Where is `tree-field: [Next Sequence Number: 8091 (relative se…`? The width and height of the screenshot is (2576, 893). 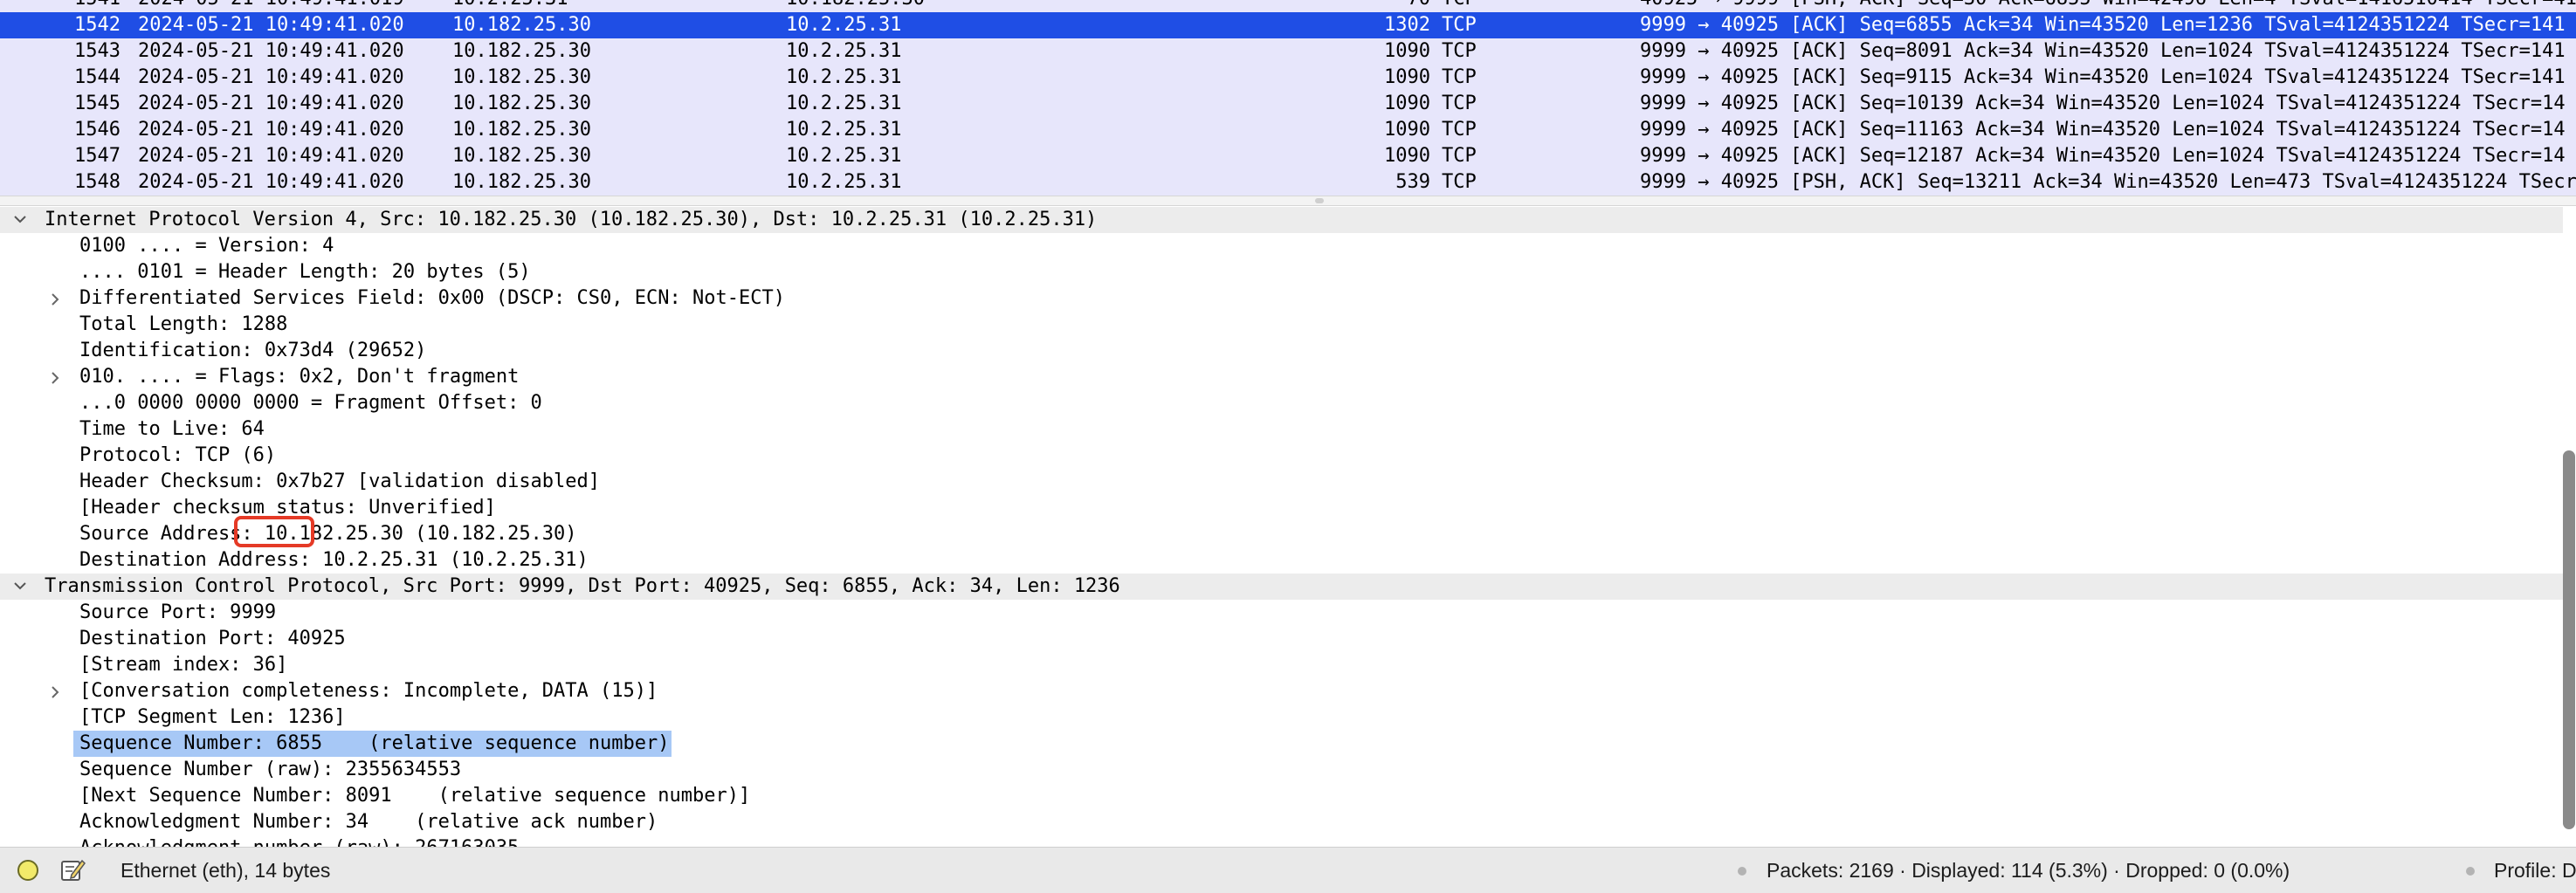 tree-field: [Next Sequence Number: 8091 (relative se… is located at coordinates (1281, 796).